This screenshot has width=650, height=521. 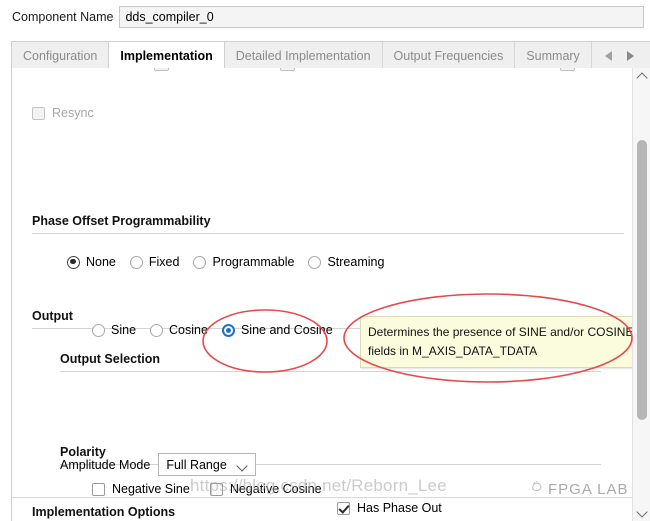 I want to click on radio-output-sine-and-cosine: Sine and Cosine, so click(x=277, y=330).